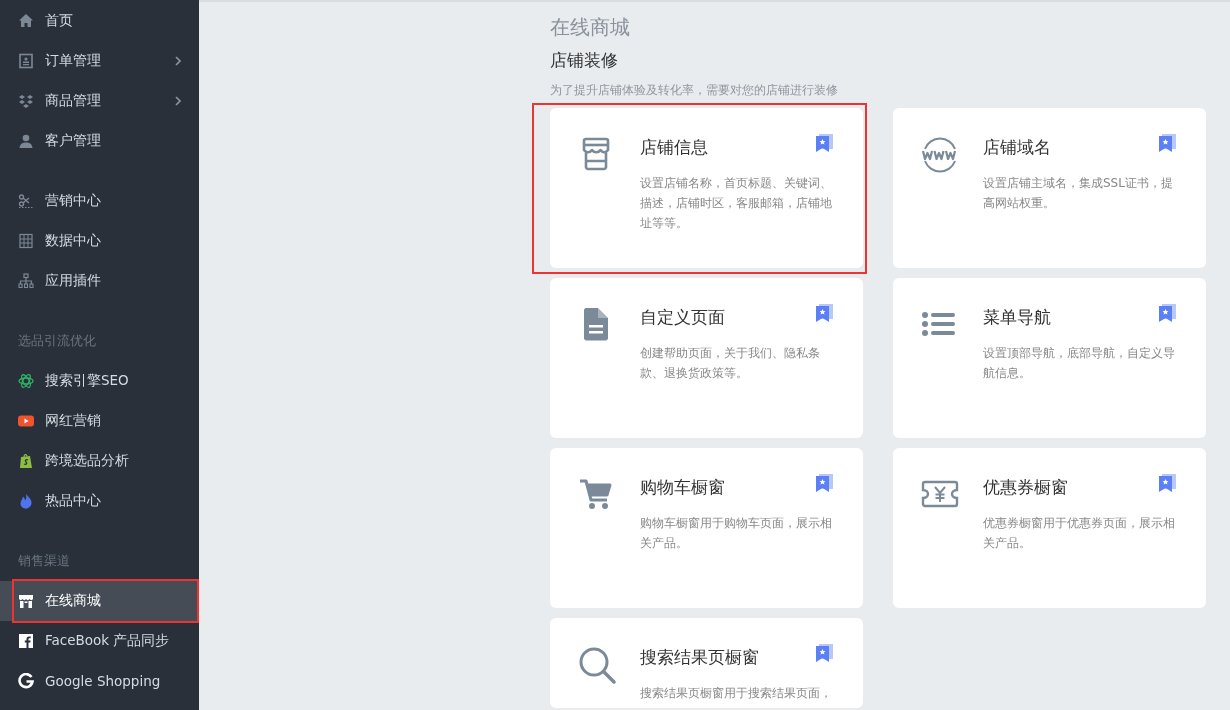  What do you see at coordinates (26, 241) in the screenshot?
I see `grid-icon` at bounding box center [26, 241].